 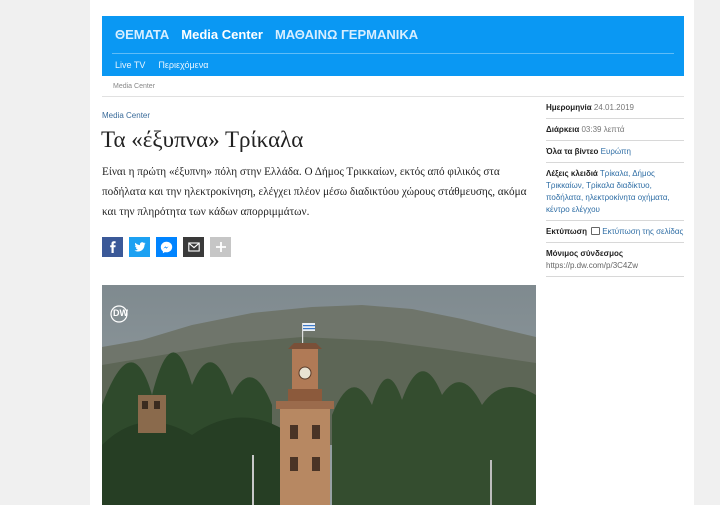 What do you see at coordinates (120, 313) in the screenshot?
I see `dw-logo-text: DW` at bounding box center [120, 313].